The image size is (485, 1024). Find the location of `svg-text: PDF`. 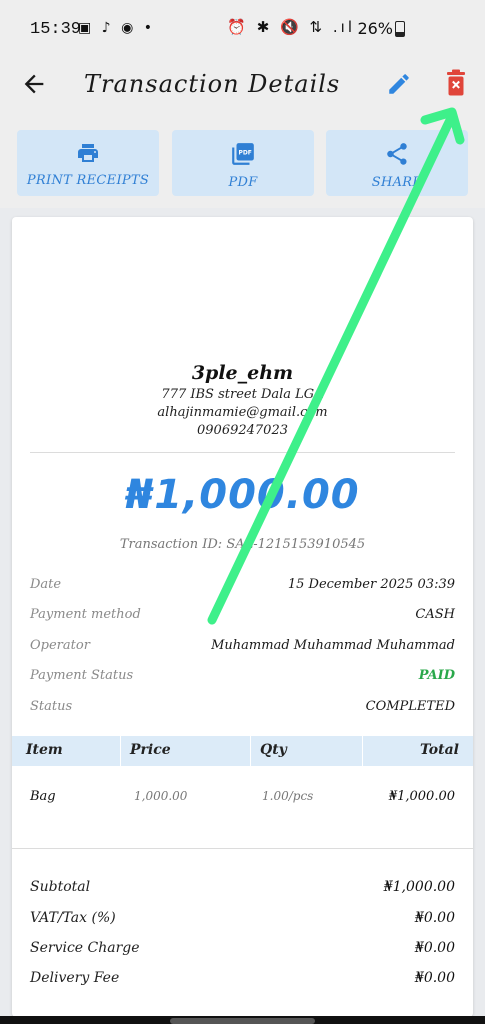

svg-text: PDF is located at coordinates (244, 153).